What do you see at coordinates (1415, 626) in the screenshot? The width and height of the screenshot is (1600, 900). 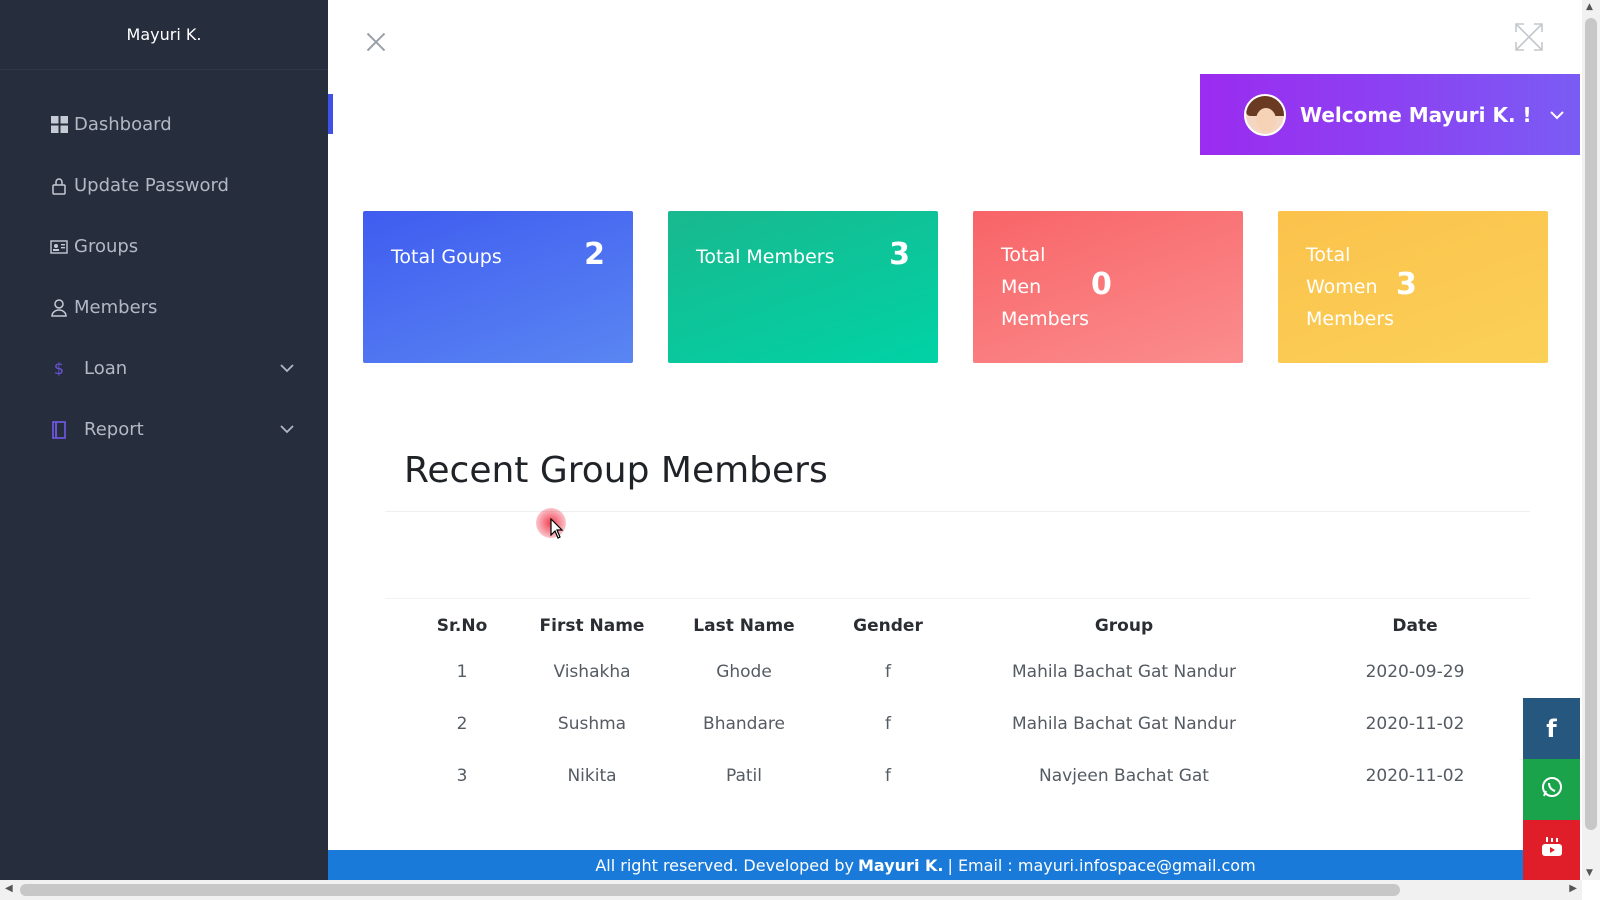 I see `column-header: Date` at bounding box center [1415, 626].